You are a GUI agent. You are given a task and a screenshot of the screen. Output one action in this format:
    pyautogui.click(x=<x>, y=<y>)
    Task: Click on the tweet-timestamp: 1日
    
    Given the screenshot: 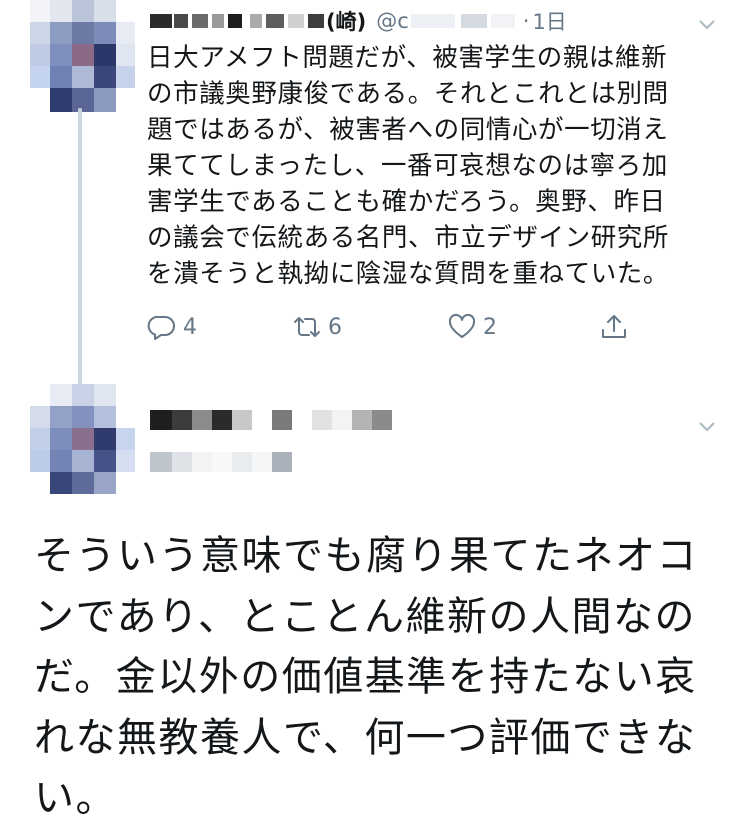 What is the action you would take?
    pyautogui.click(x=549, y=21)
    